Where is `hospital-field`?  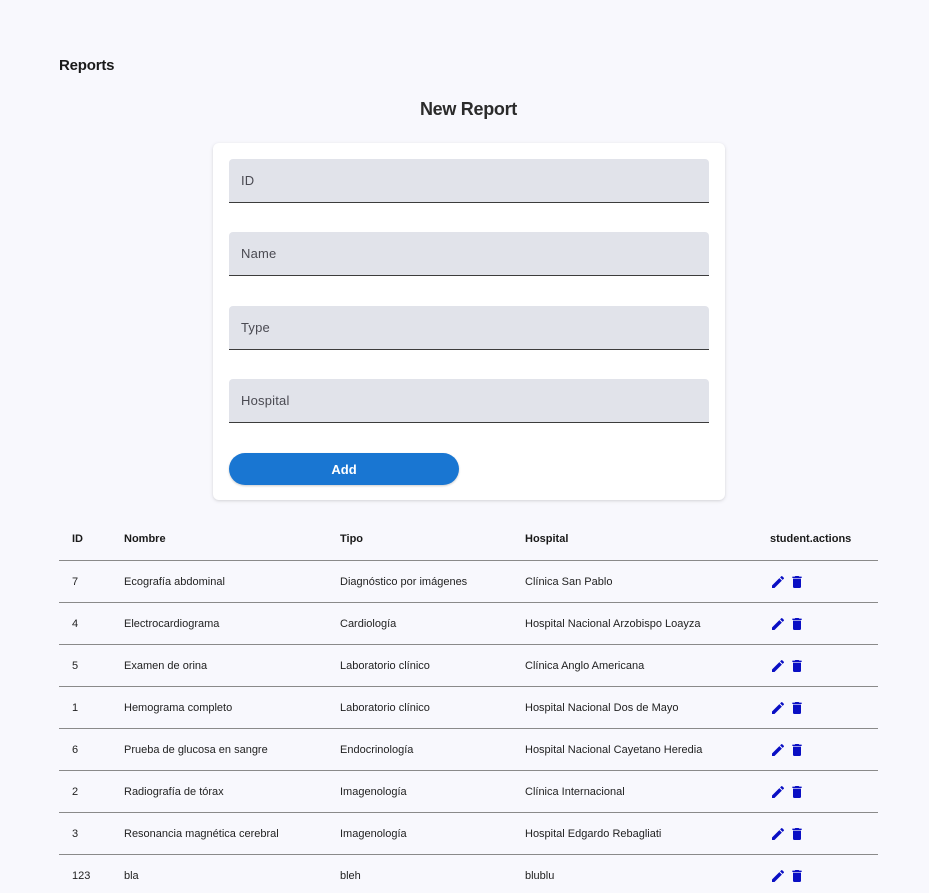
hospital-field is located at coordinates (469, 400).